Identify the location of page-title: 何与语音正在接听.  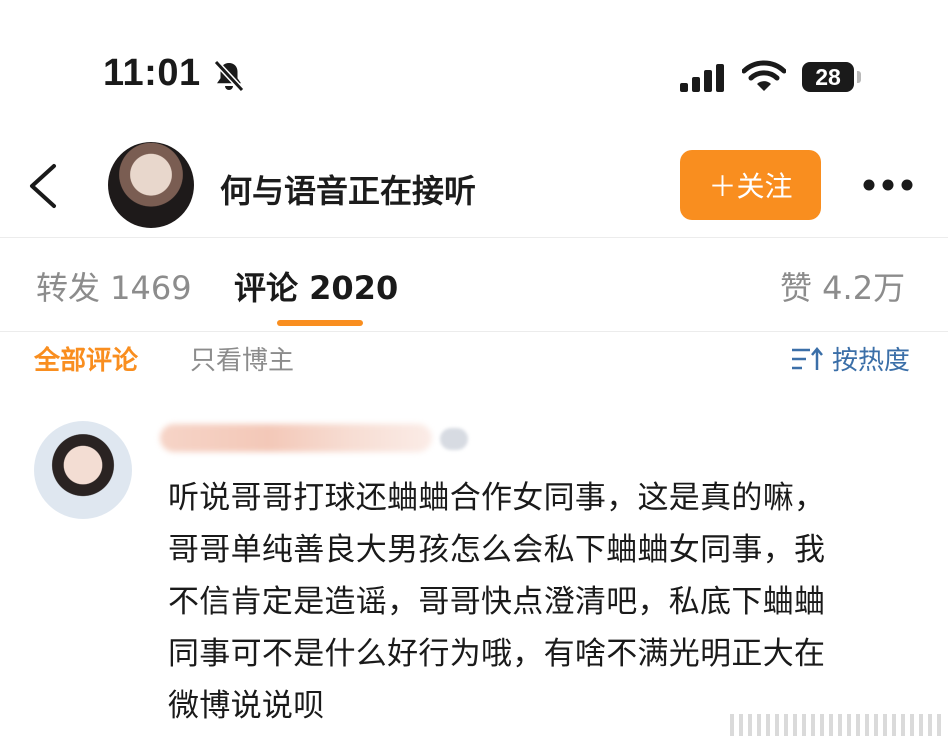
(348, 189).